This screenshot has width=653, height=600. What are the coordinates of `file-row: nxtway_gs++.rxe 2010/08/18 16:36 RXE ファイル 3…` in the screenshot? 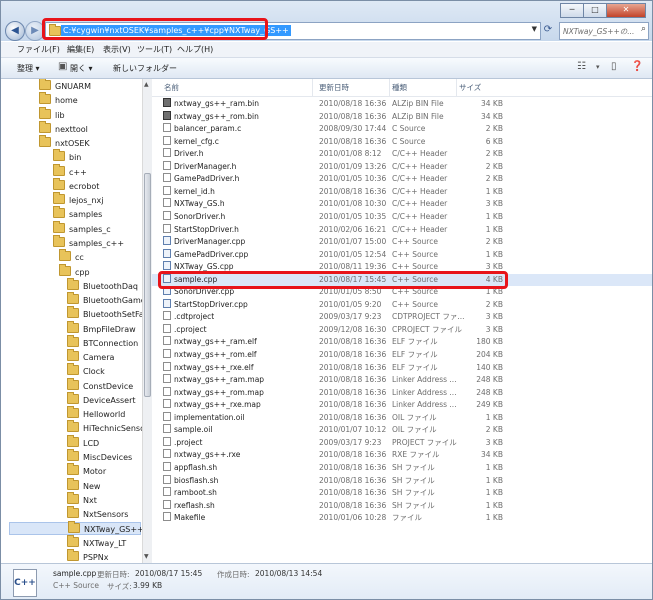 It's located at (402, 455).